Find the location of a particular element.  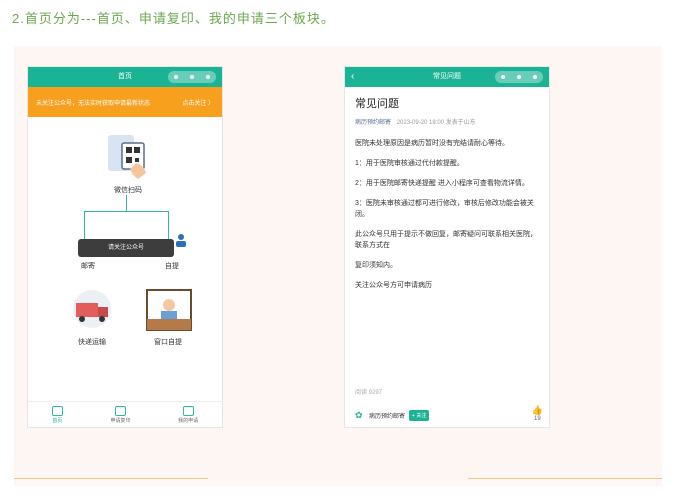

account-footer: ✿ 病历预约邮寄 + 关注 is located at coordinates (449, 415).